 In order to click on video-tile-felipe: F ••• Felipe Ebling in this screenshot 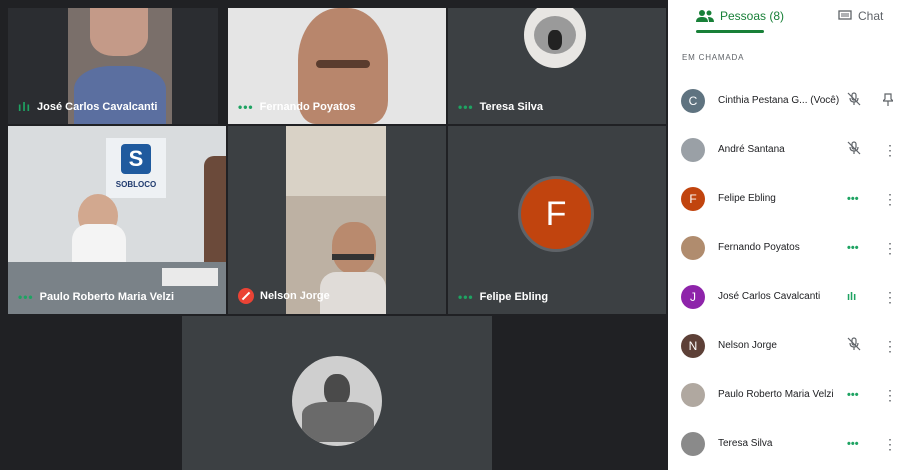, I will do `click(557, 220)`.